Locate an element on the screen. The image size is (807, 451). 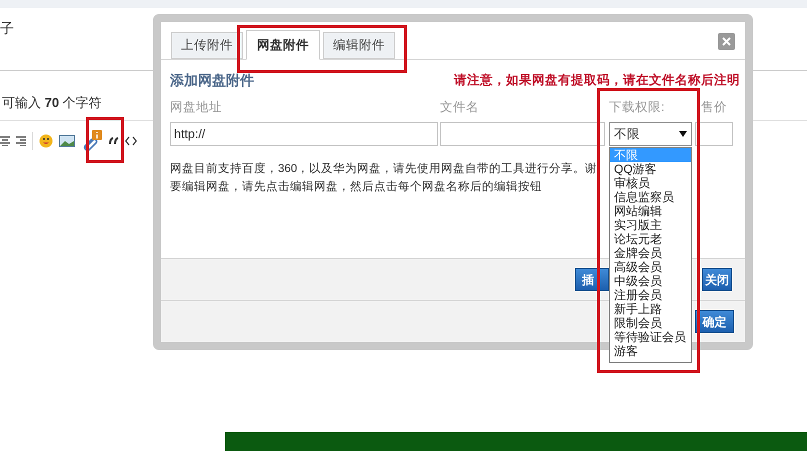
close-icon is located at coordinates (726, 41).